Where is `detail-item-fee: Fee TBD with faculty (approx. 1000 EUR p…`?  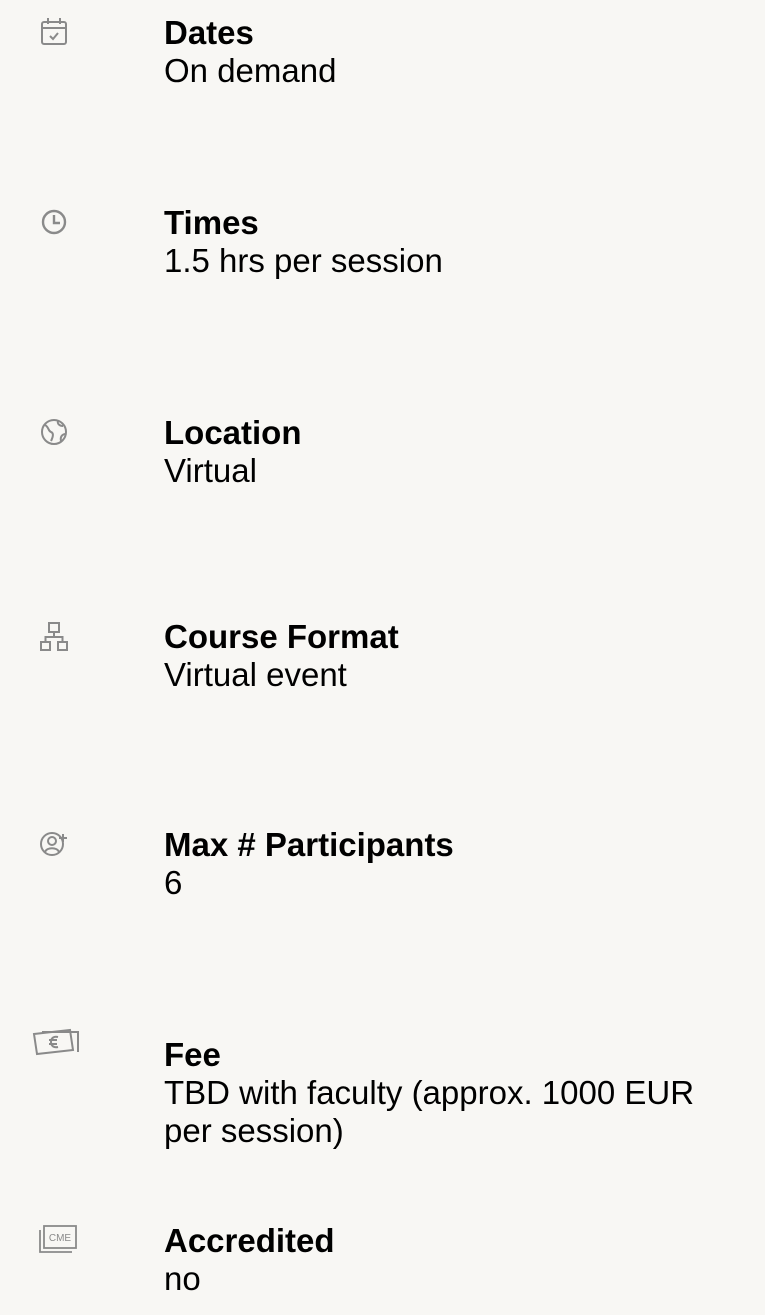
detail-item-fee: Fee TBD with faculty (approx. 1000 EUR p… is located at coordinates (382, 1109).